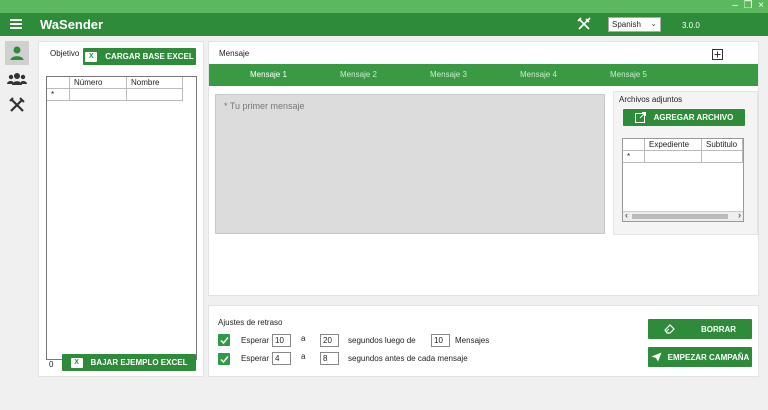 This screenshot has height=410, width=768. What do you see at coordinates (669, 329) in the screenshot?
I see `eraser-icon` at bounding box center [669, 329].